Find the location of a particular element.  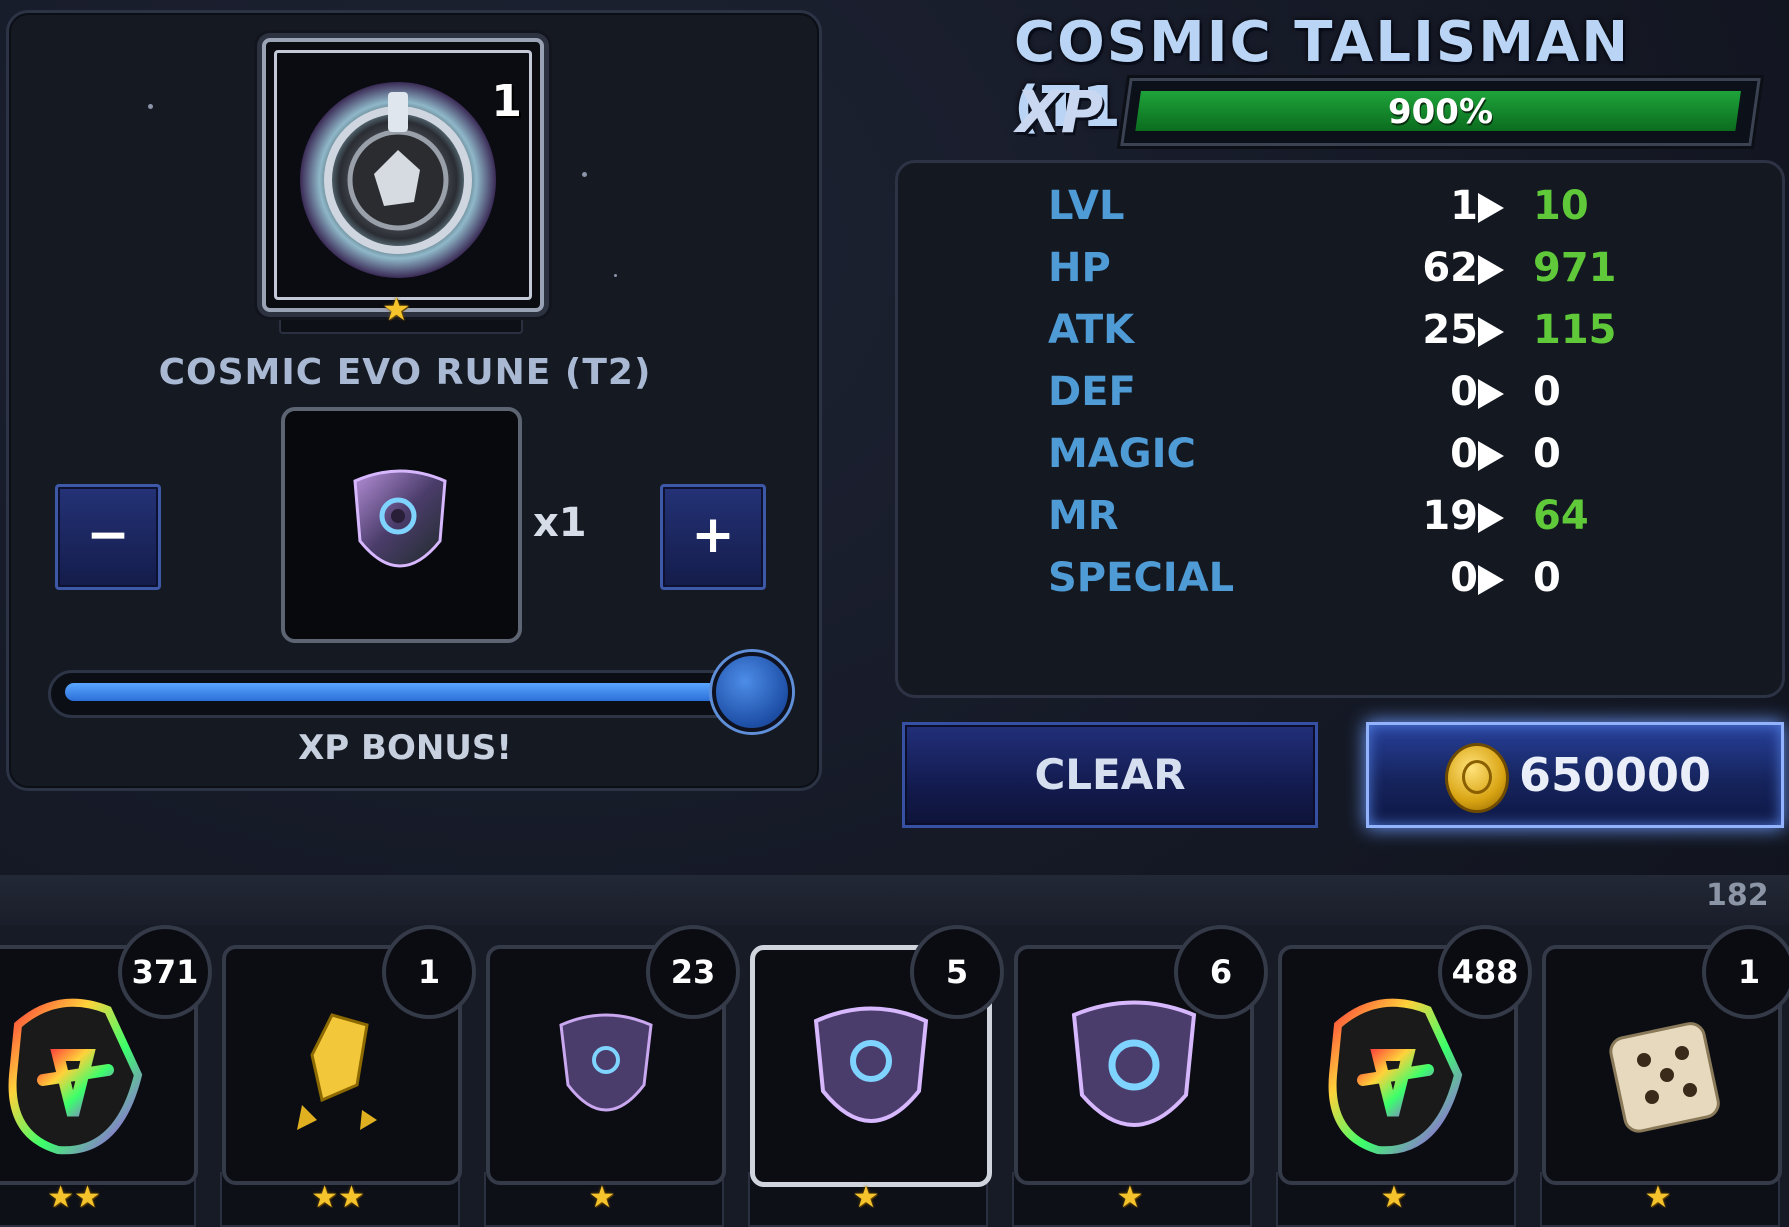

evolve-cost-button: 650000 is located at coordinates (1575, 775).